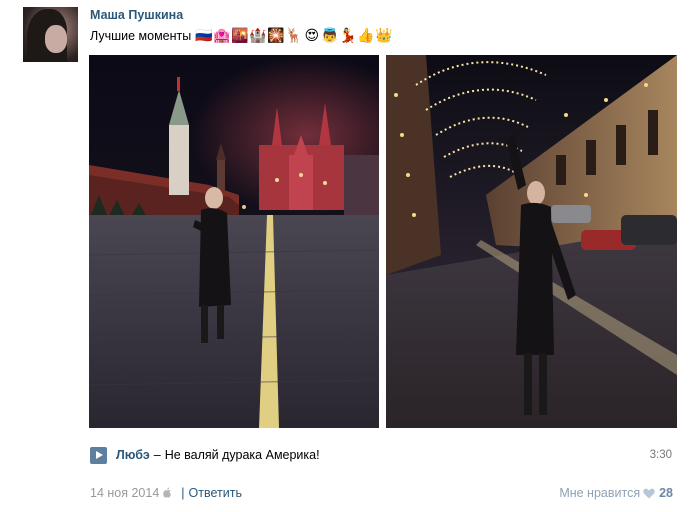  Describe the element at coordinates (258, 35) in the screenshot. I see `castle-icon: 🏰` at that location.